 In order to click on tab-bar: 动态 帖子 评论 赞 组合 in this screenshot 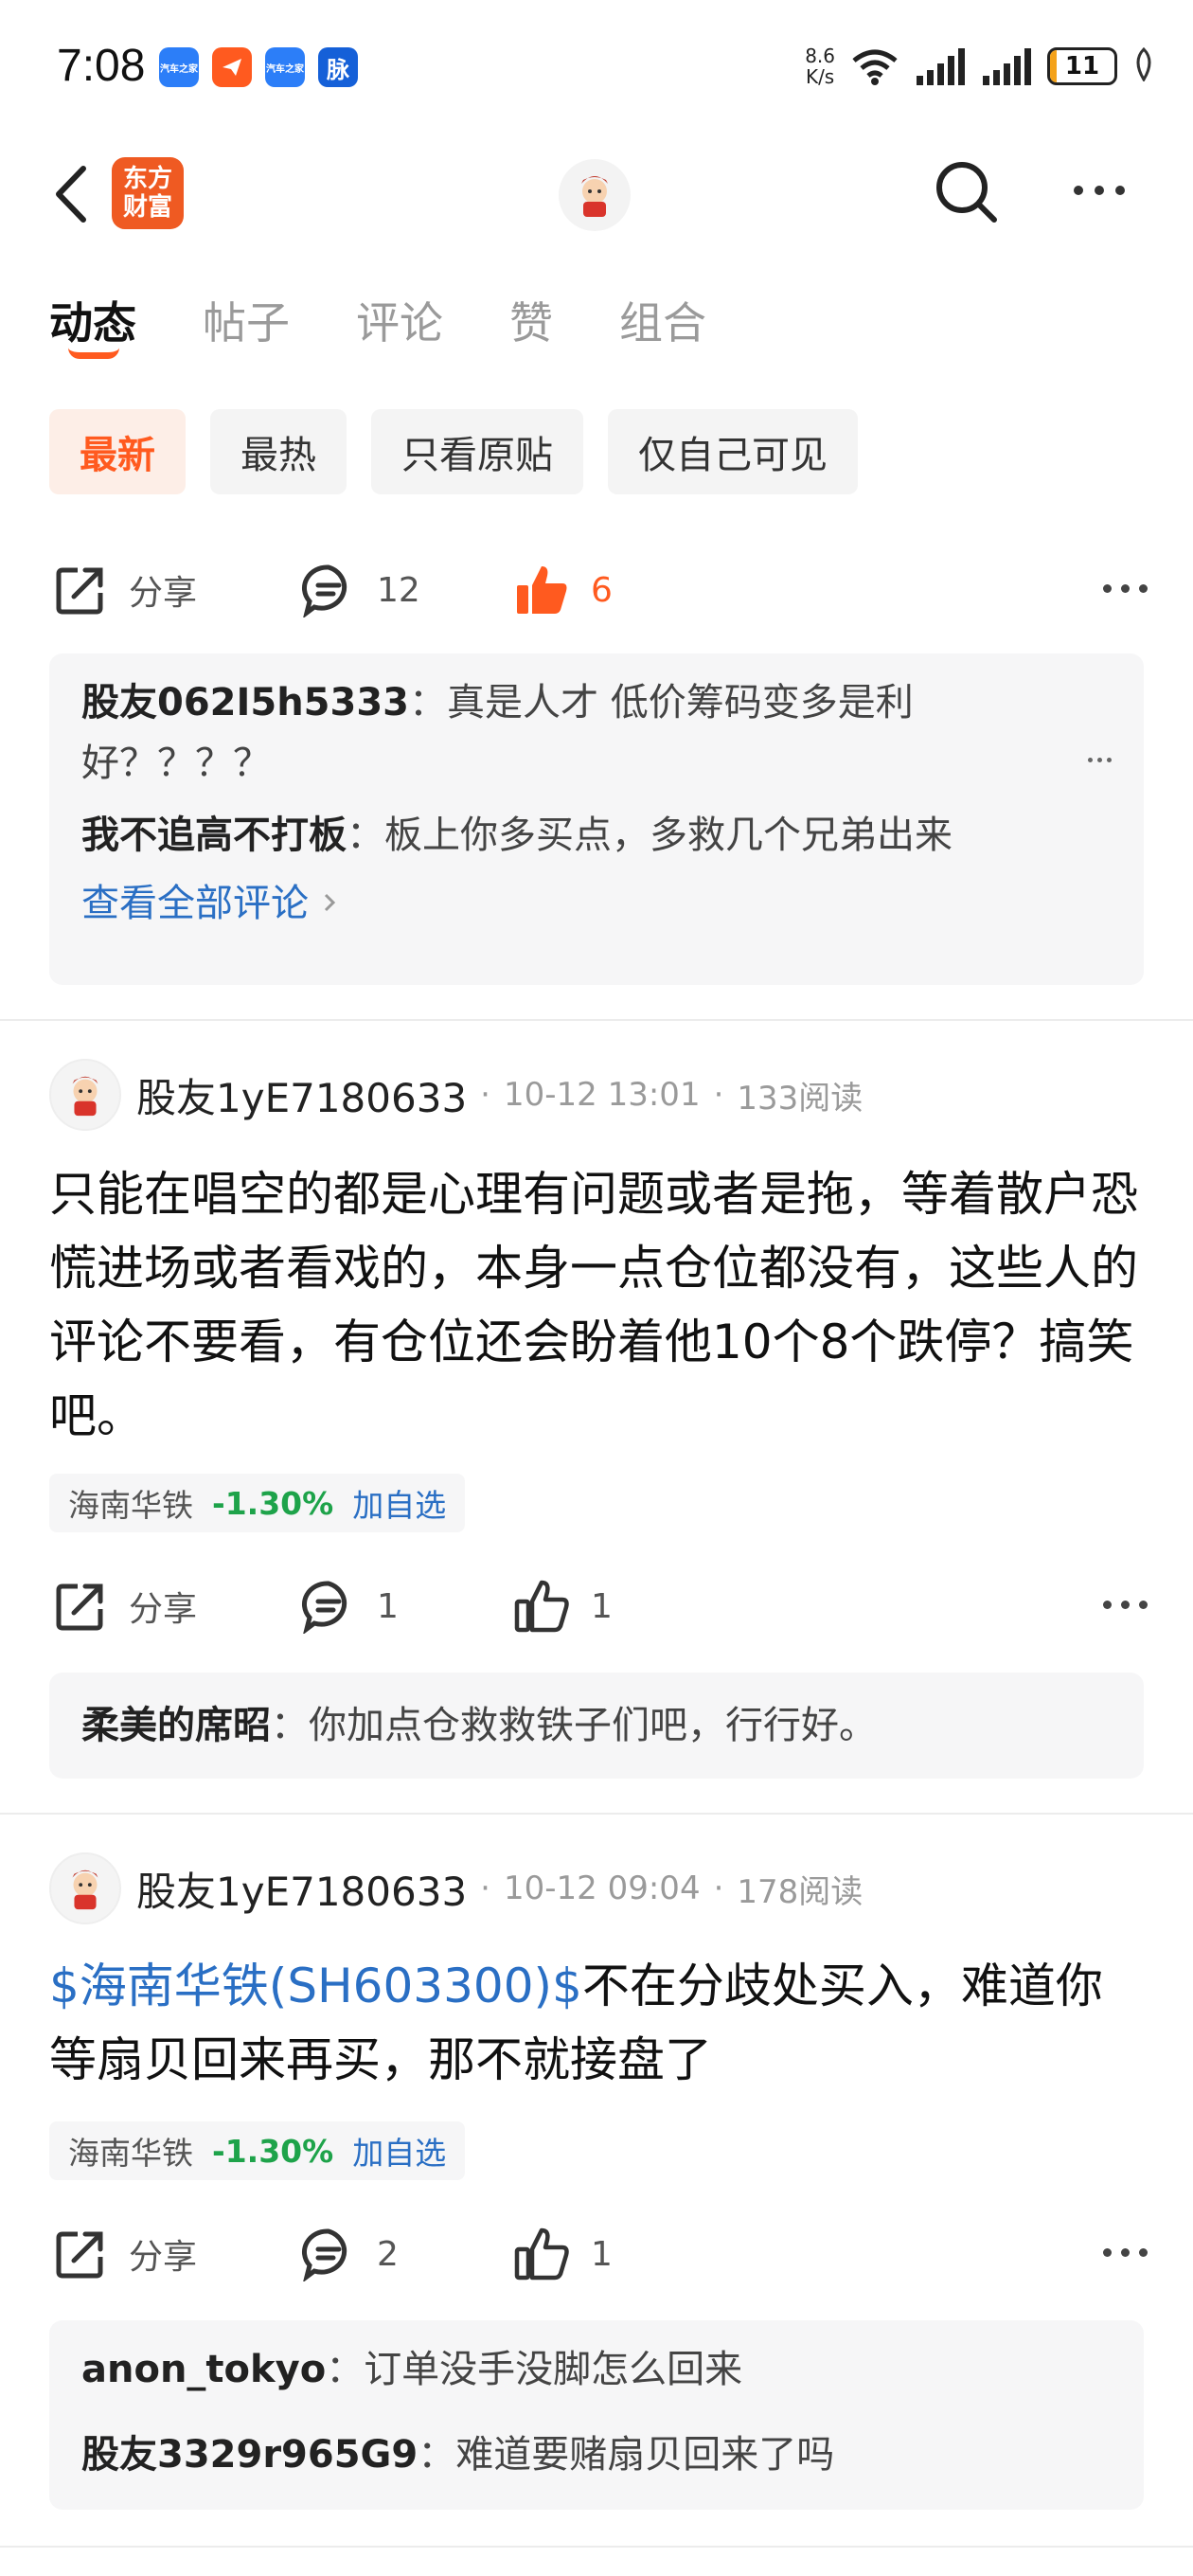, I will do `click(377, 324)`.